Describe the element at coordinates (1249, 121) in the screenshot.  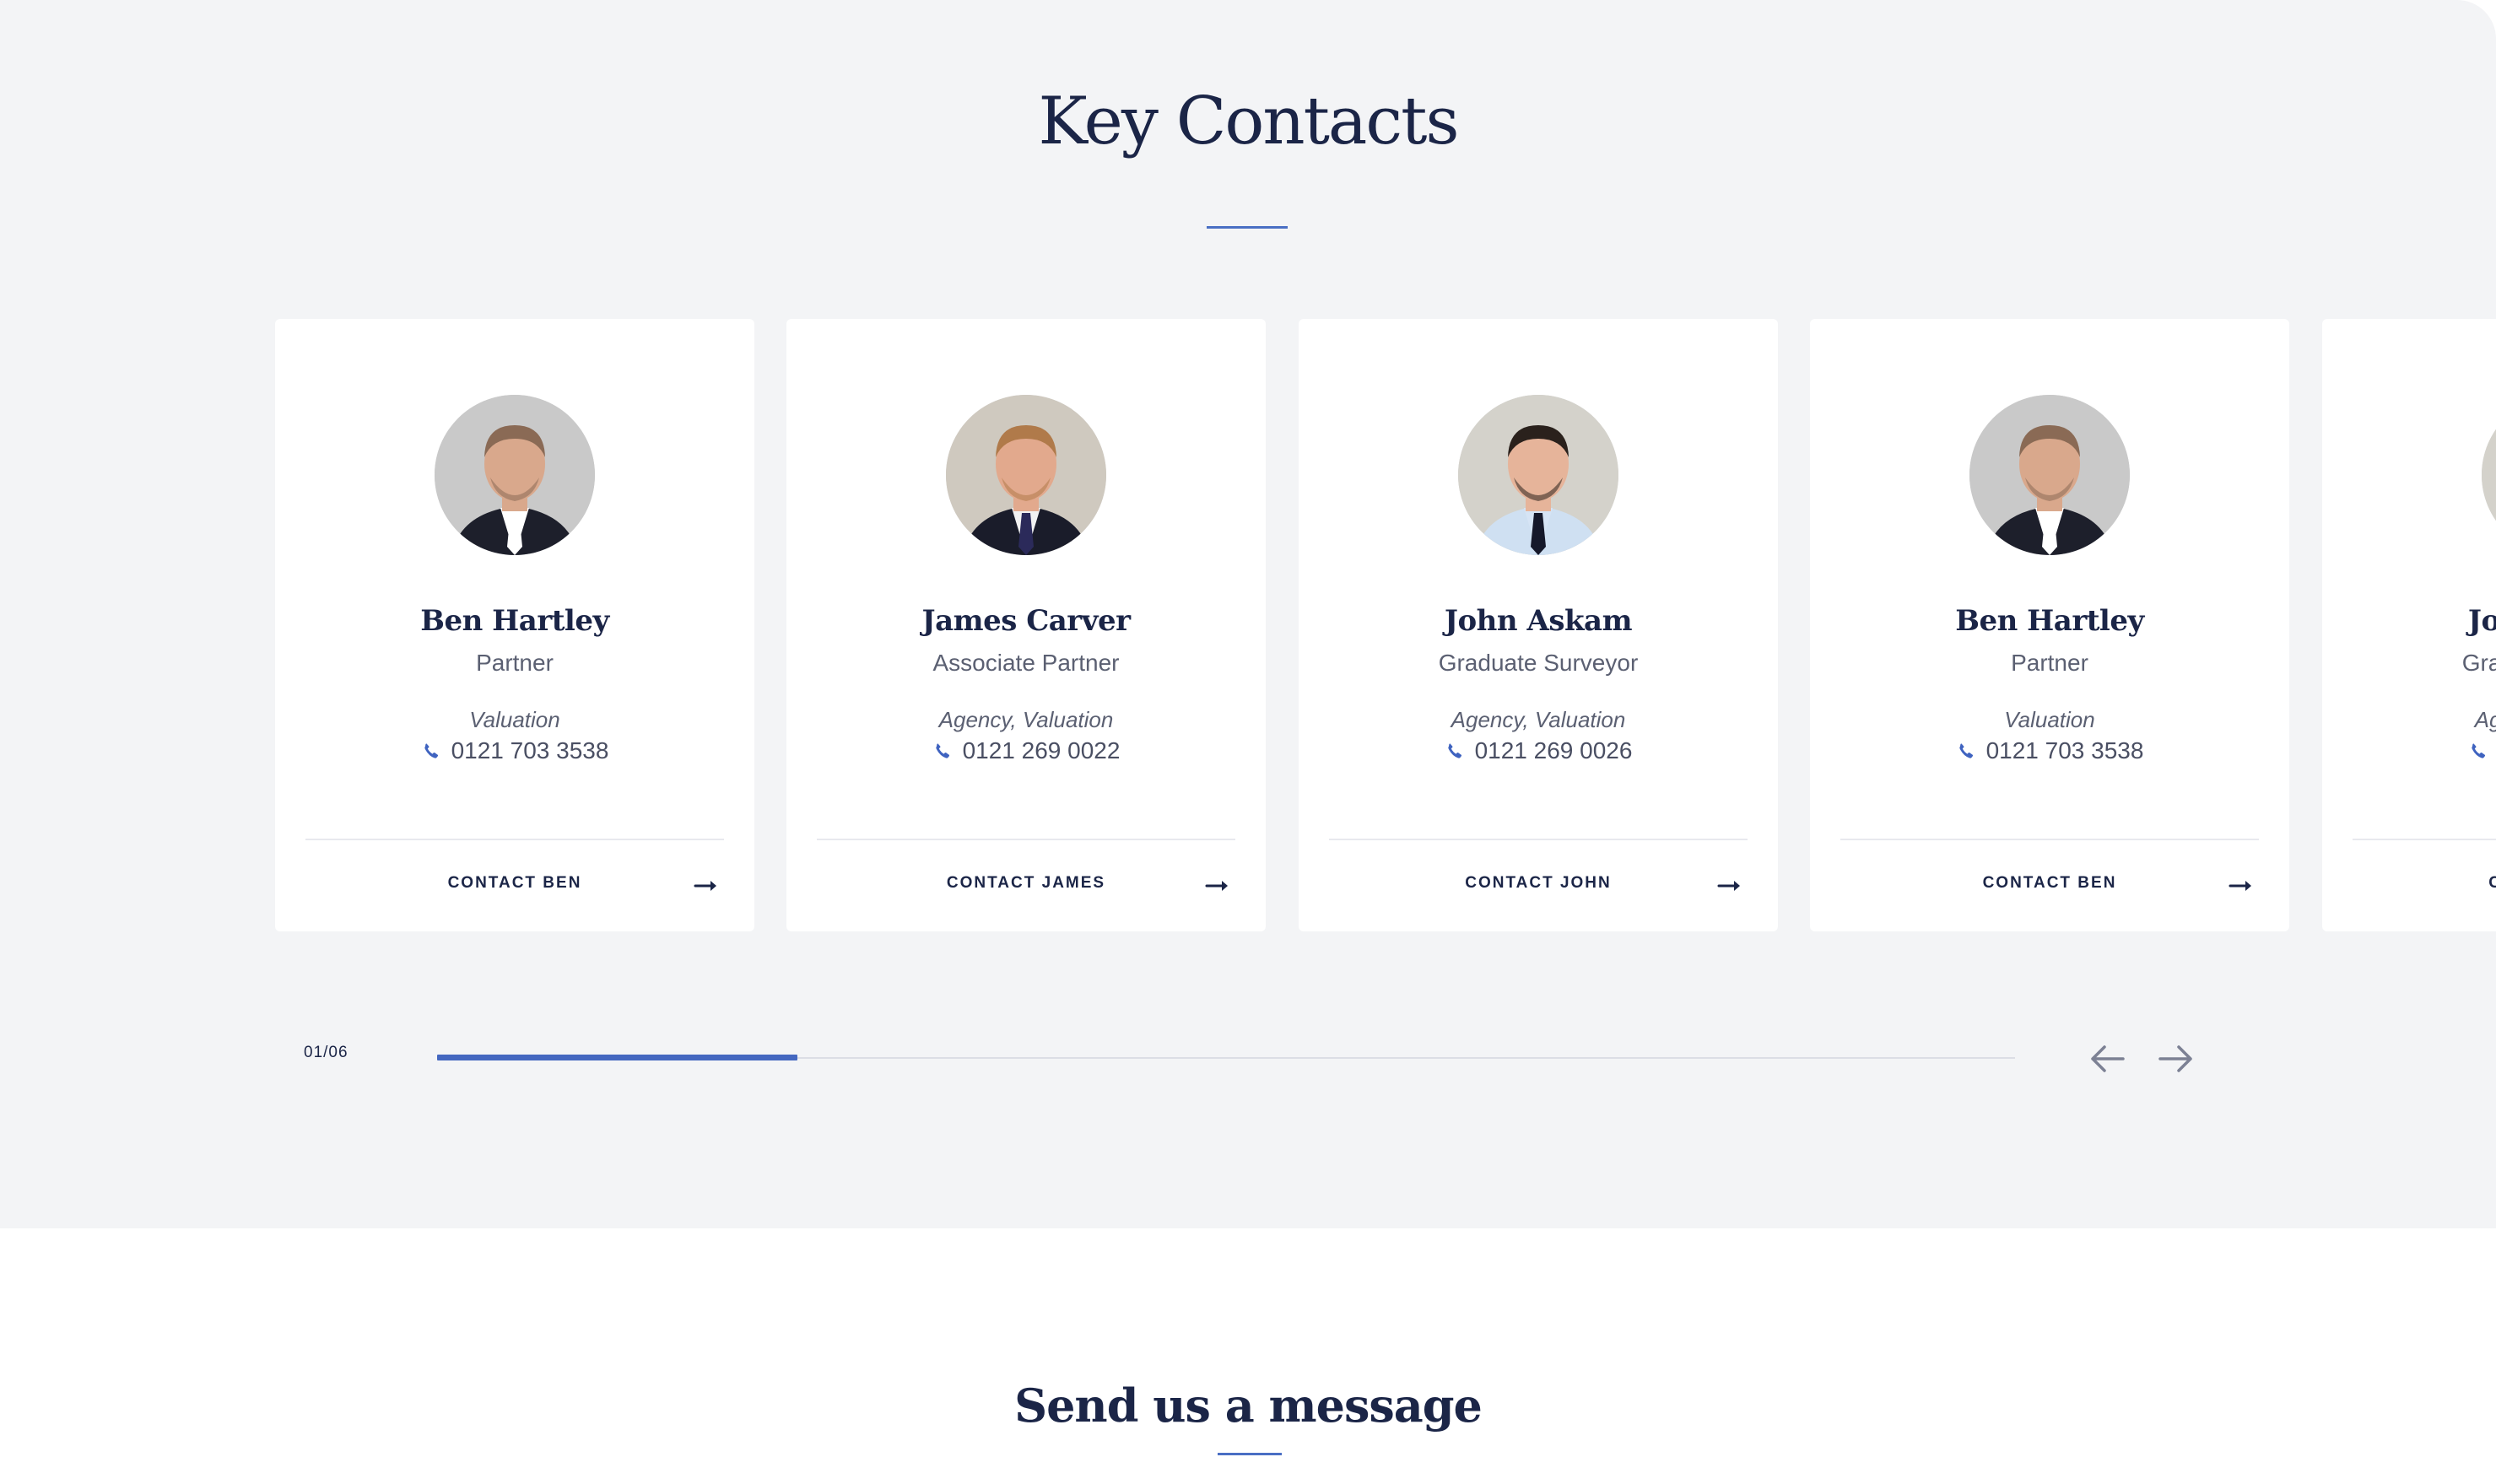
I see `section-title: Key Contacts` at that location.